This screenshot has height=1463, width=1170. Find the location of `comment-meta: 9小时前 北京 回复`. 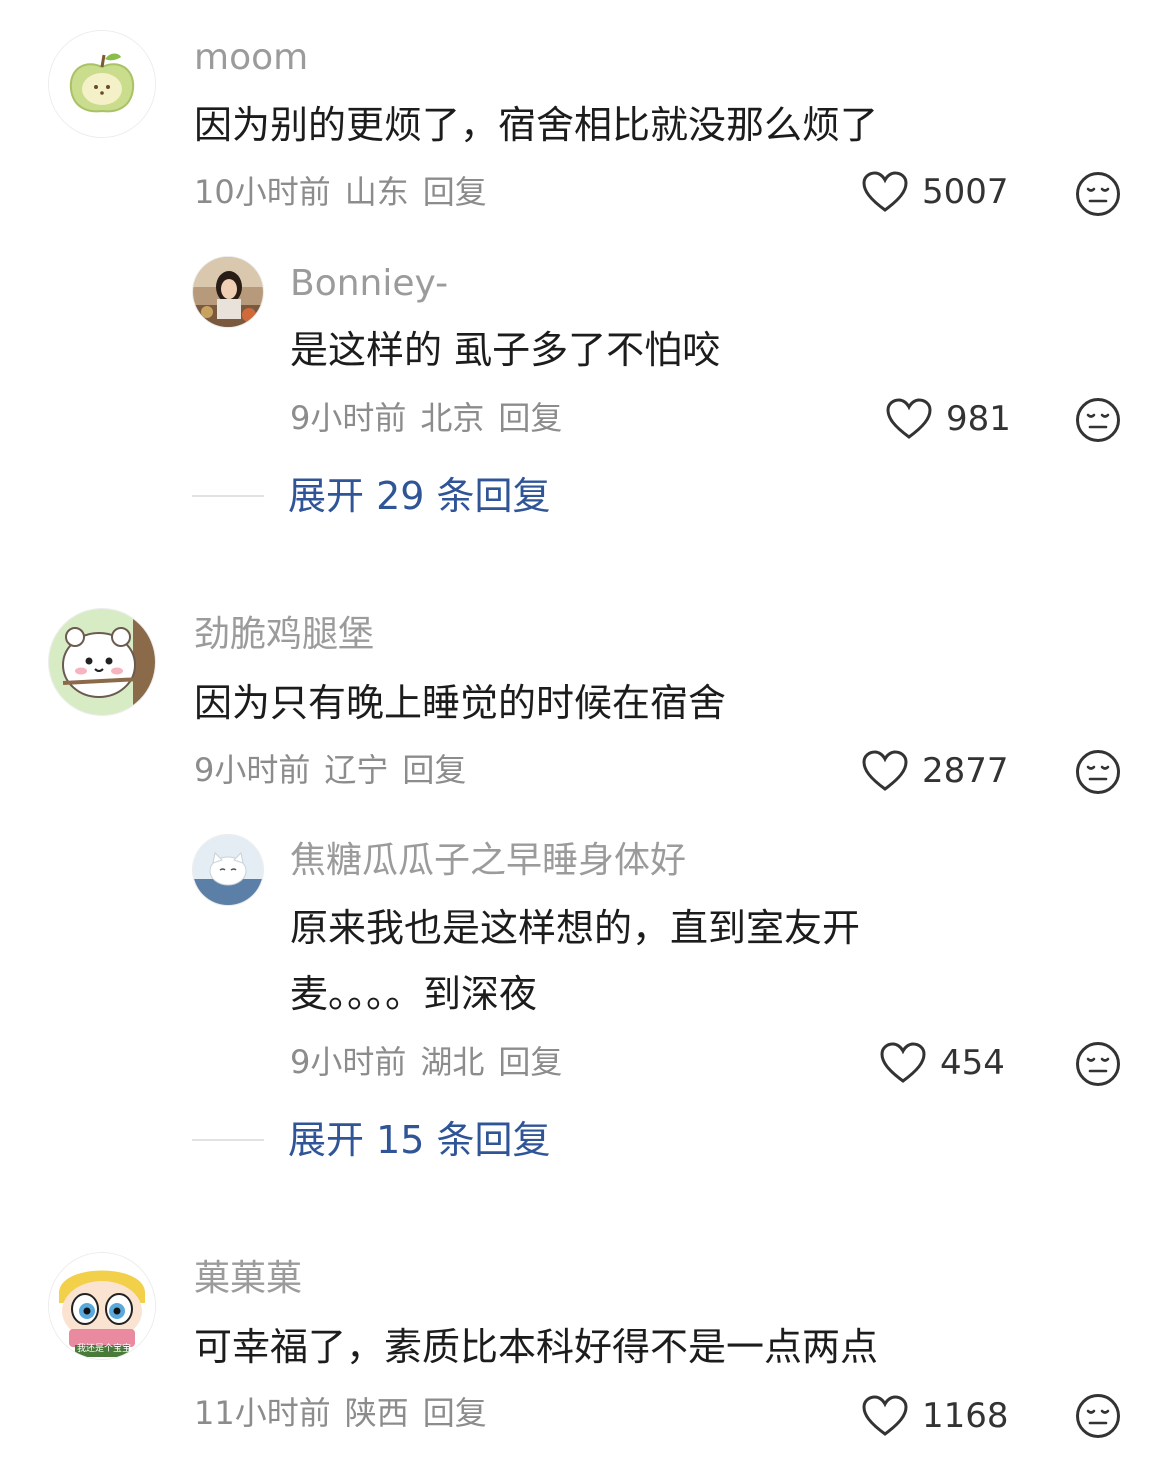

comment-meta: 9小时前 北京 回复 is located at coordinates (433, 418).